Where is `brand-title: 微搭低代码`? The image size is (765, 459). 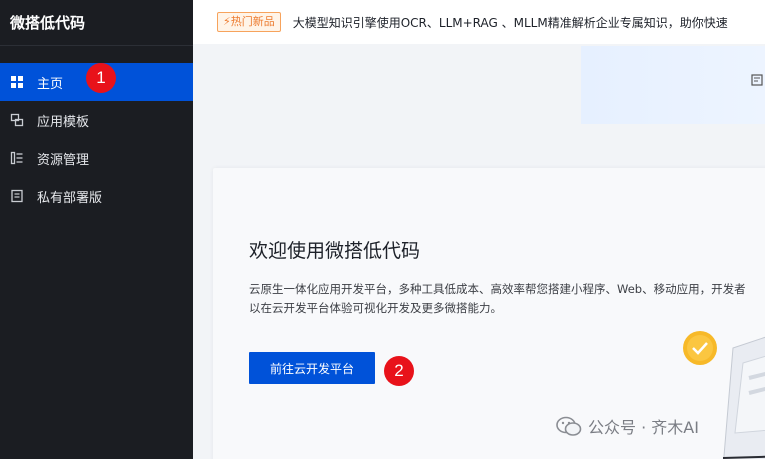
brand-title: 微搭低代码 is located at coordinates (96, 23).